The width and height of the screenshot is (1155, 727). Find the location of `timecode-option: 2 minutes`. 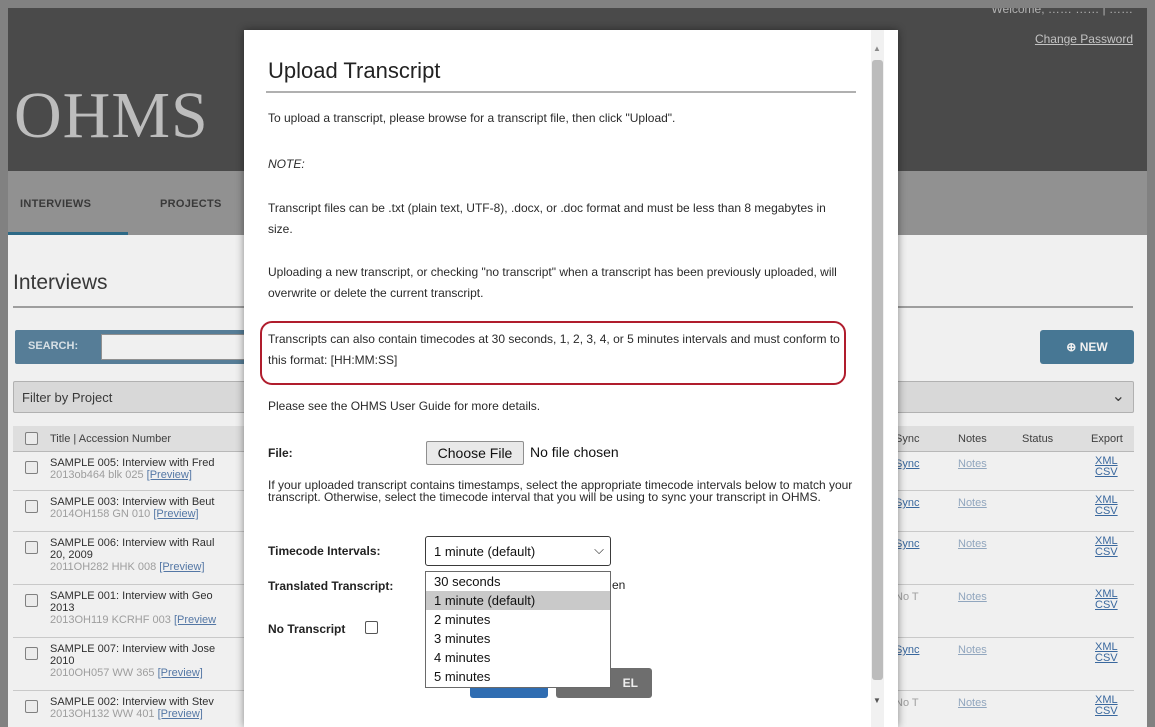

timecode-option: 2 minutes is located at coordinates (518, 619).